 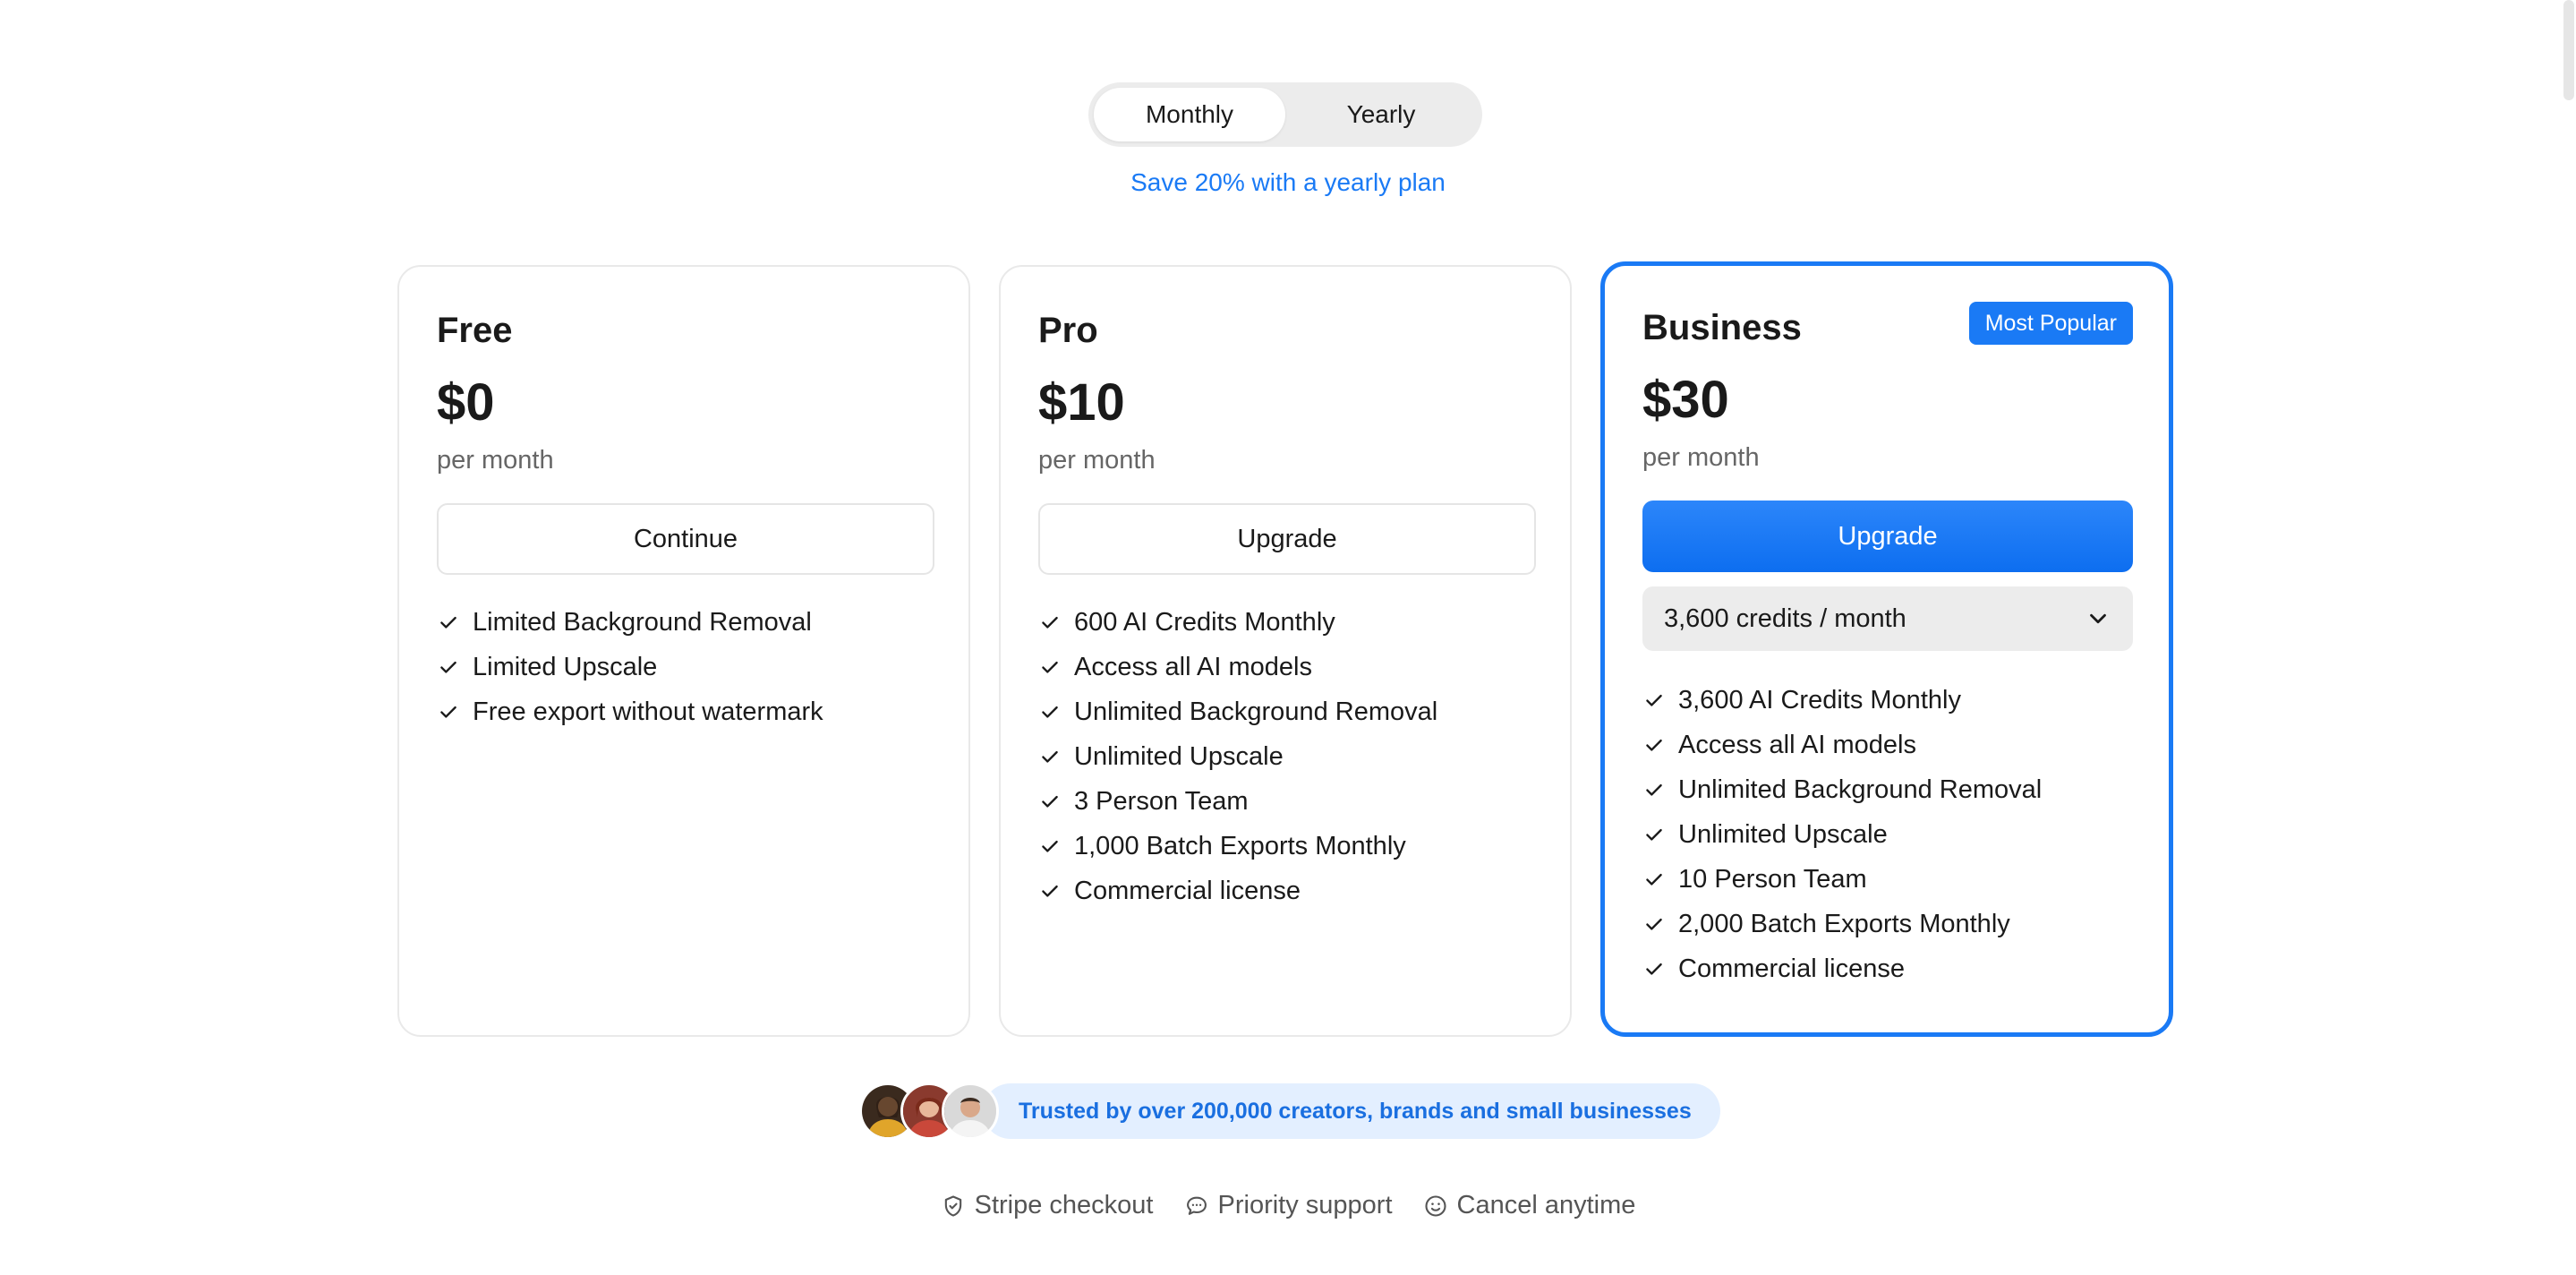 What do you see at coordinates (2050, 323) in the screenshot?
I see `most-popular-badge: Most Popular` at bounding box center [2050, 323].